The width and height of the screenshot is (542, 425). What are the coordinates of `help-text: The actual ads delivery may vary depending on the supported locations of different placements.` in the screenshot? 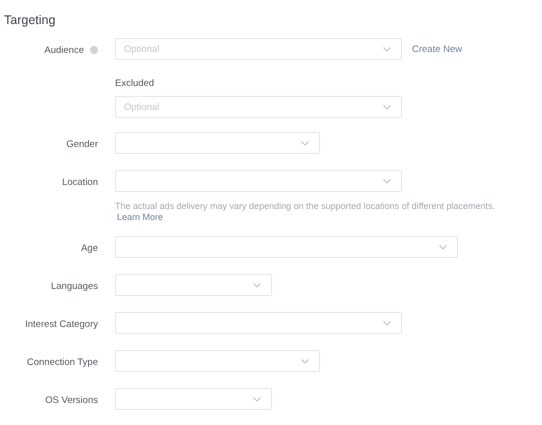 It's located at (305, 206).